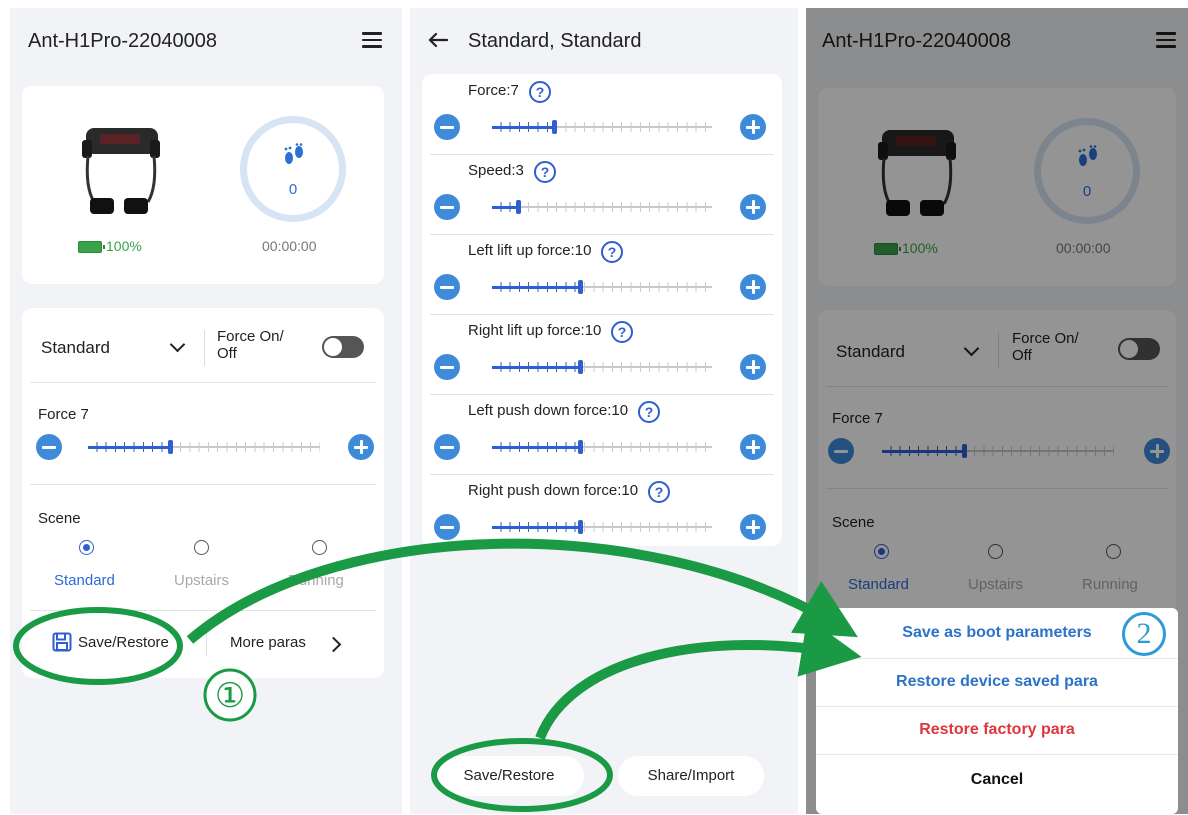  I want to click on arrow-2-green, so click(698, 678).